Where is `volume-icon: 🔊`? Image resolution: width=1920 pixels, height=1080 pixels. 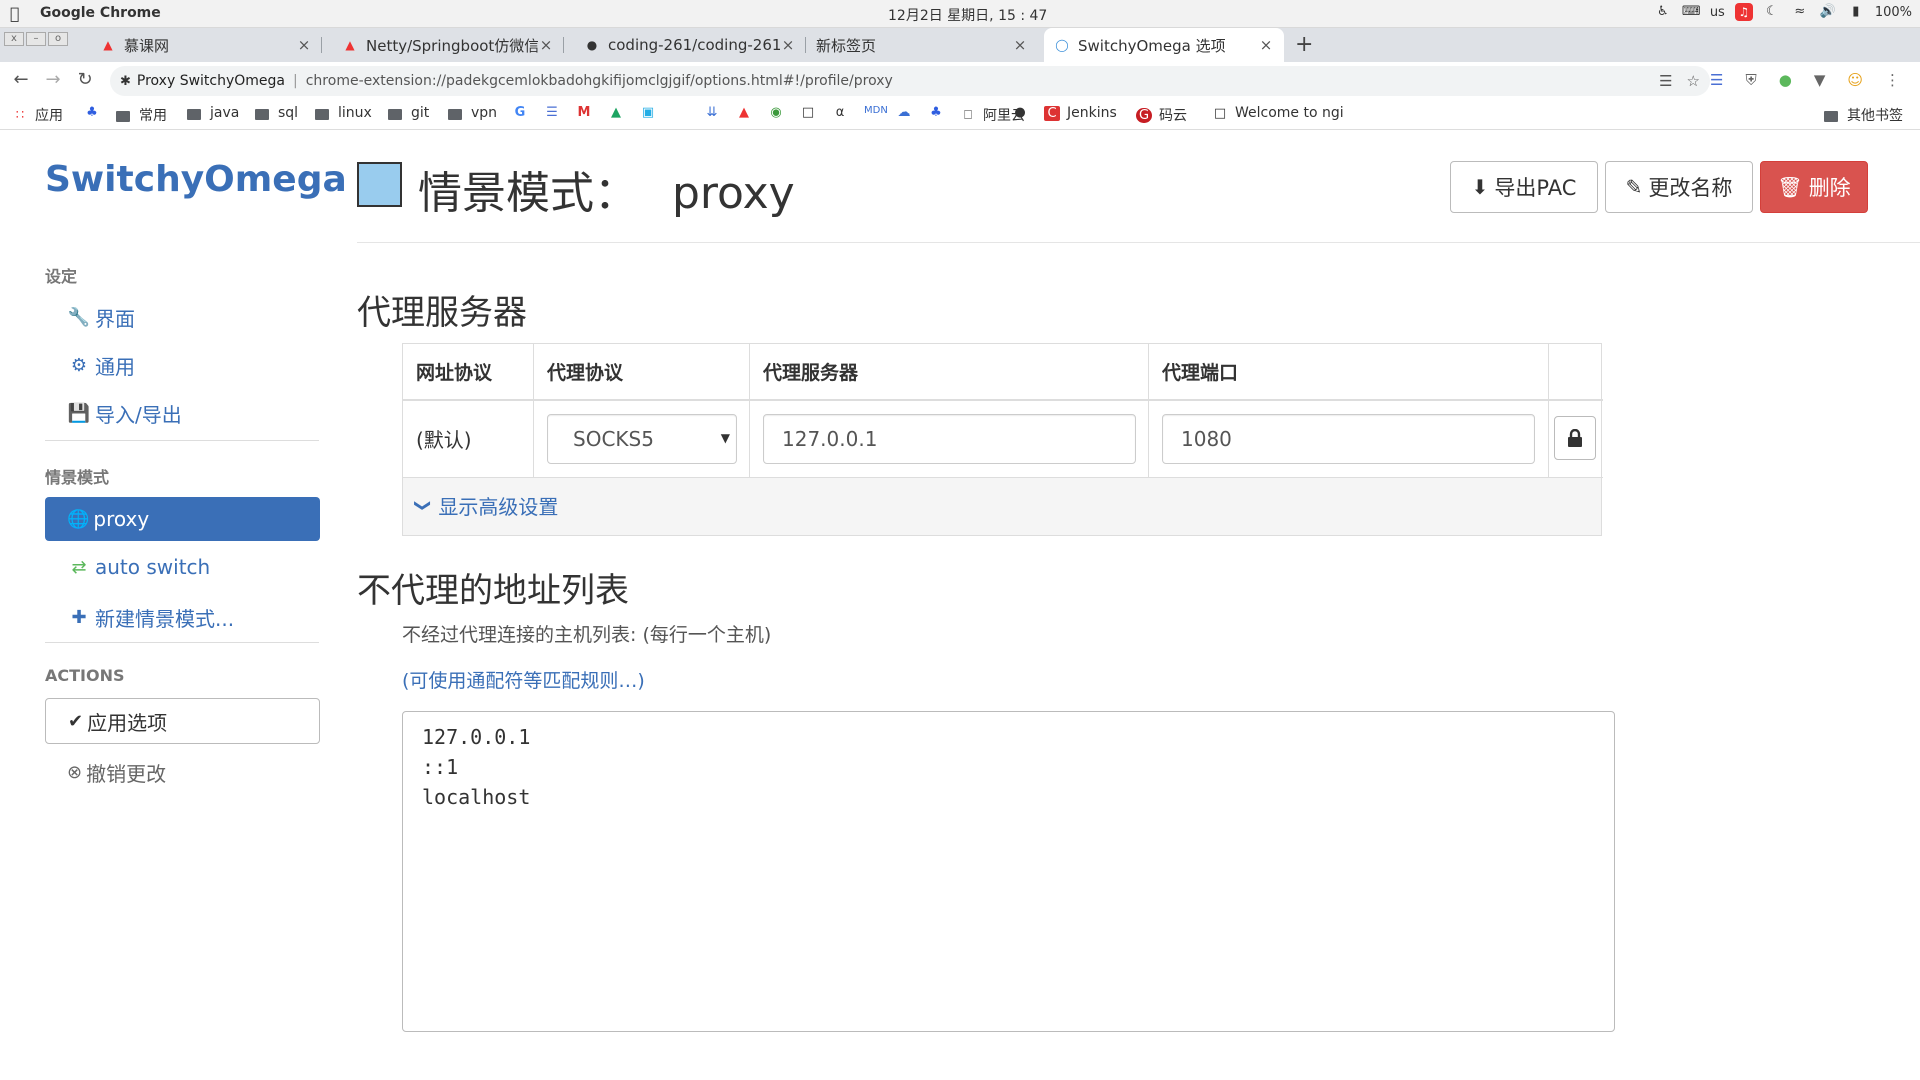 volume-icon: 🔊 is located at coordinates (1828, 12).